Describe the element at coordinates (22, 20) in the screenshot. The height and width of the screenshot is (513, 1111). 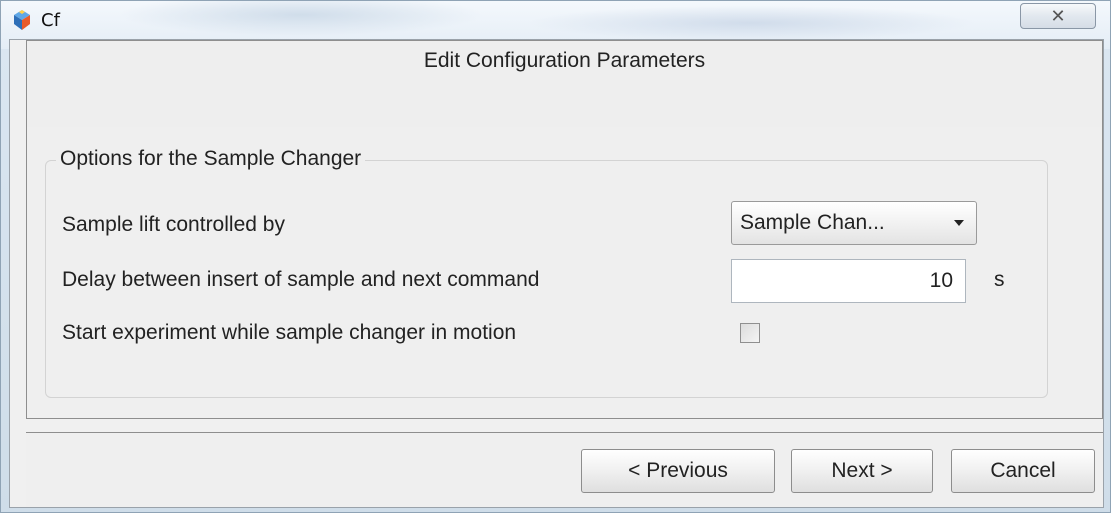
I see `cf-app-icon` at that location.